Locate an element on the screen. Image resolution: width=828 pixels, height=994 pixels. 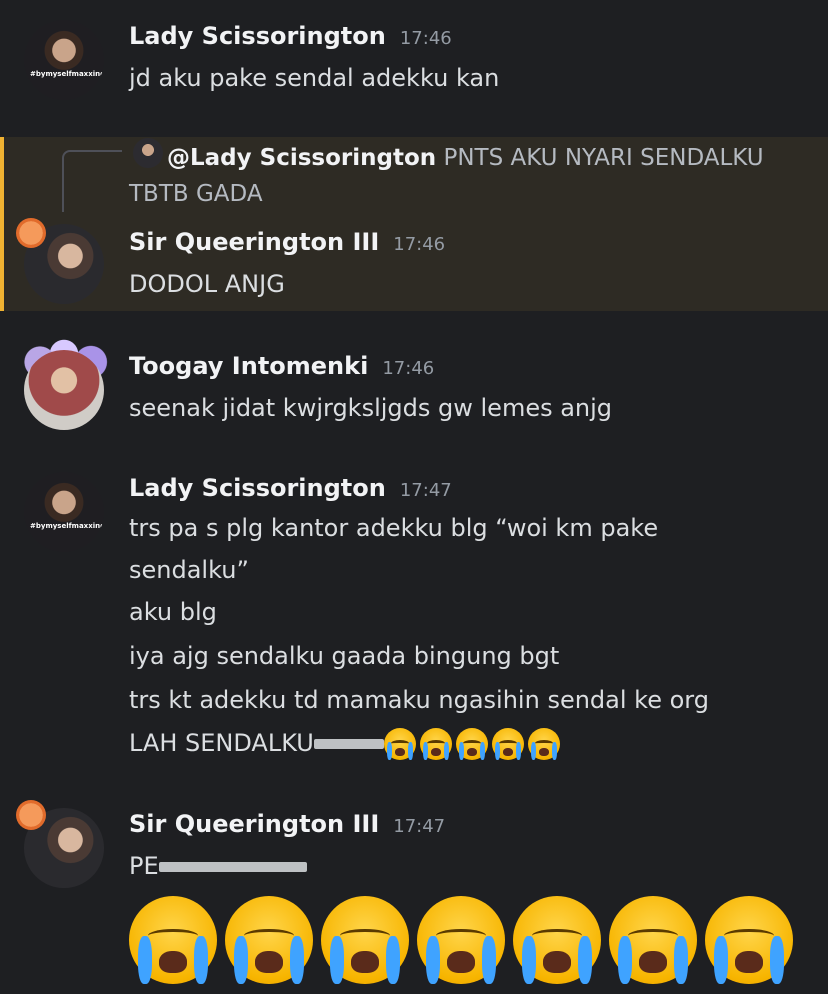
reply-text-line2: TBTB GADA is located at coordinates (196, 194).